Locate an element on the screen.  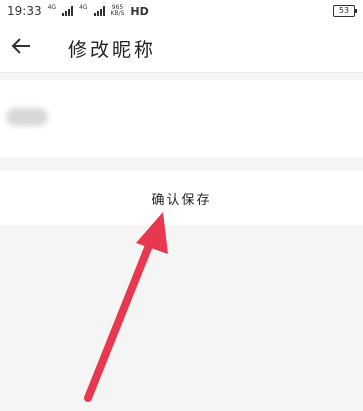
signal-icon is located at coordinates (68, 11).